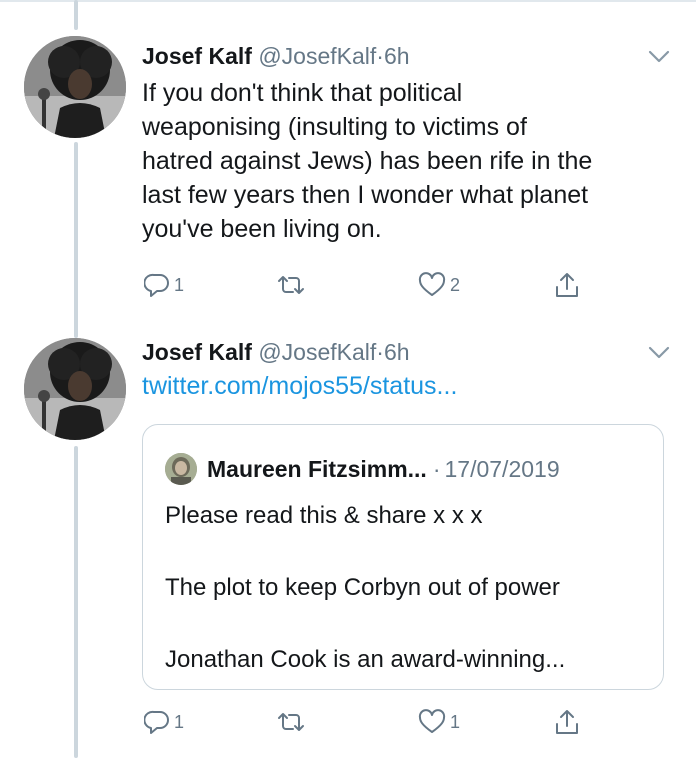  Describe the element at coordinates (76, 240) in the screenshot. I see `thread-line-middle` at that location.